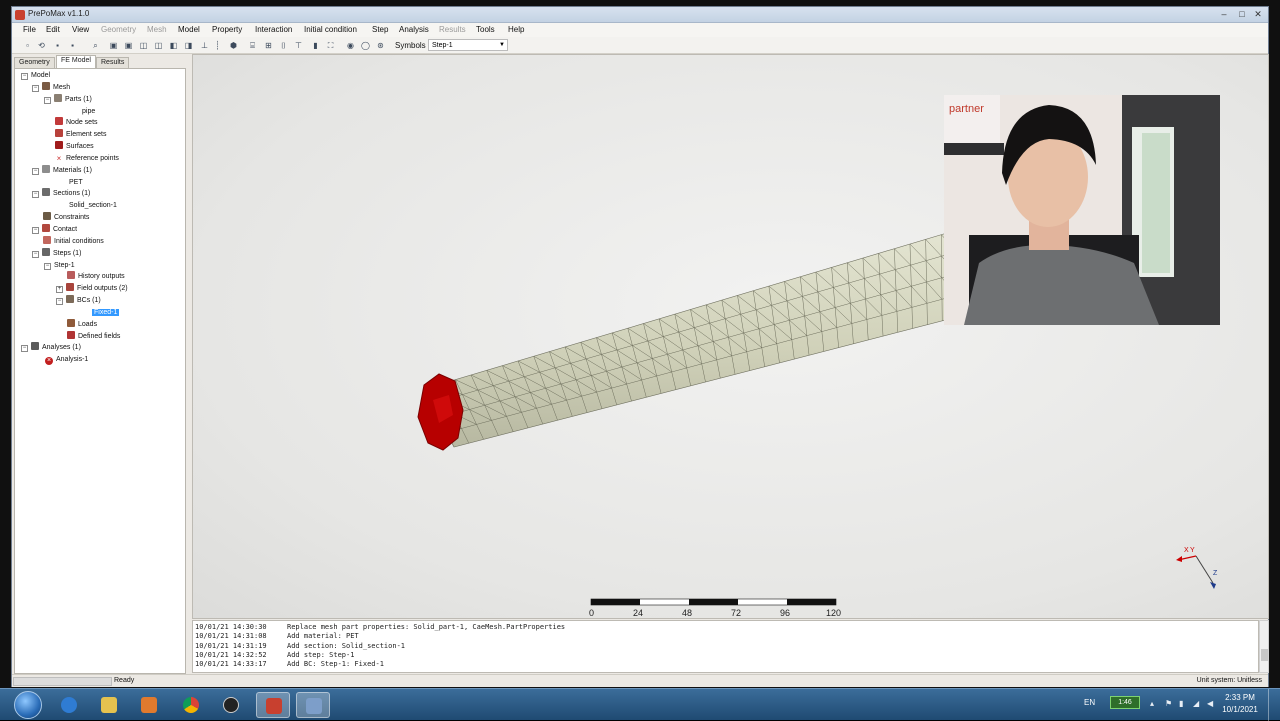 The image size is (1280, 721). I want to click on wireframe-icon: ⌸, so click(252, 45).